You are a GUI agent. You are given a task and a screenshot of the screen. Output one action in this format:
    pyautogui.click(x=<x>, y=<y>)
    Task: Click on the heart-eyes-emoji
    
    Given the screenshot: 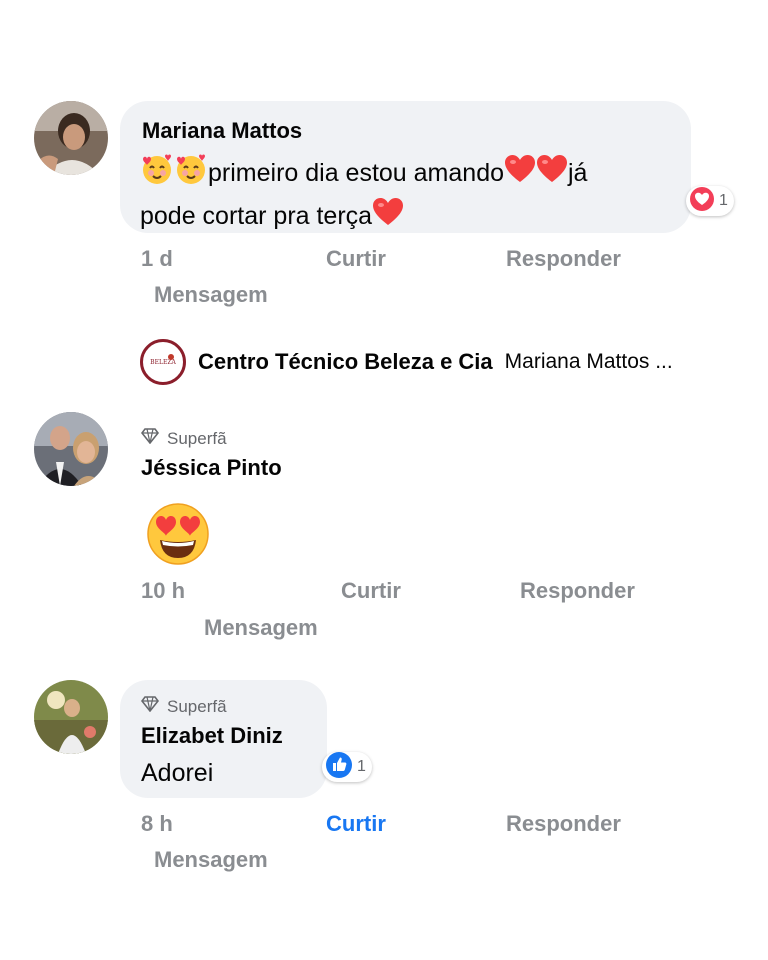 What is the action you would take?
    pyautogui.click(x=178, y=534)
    